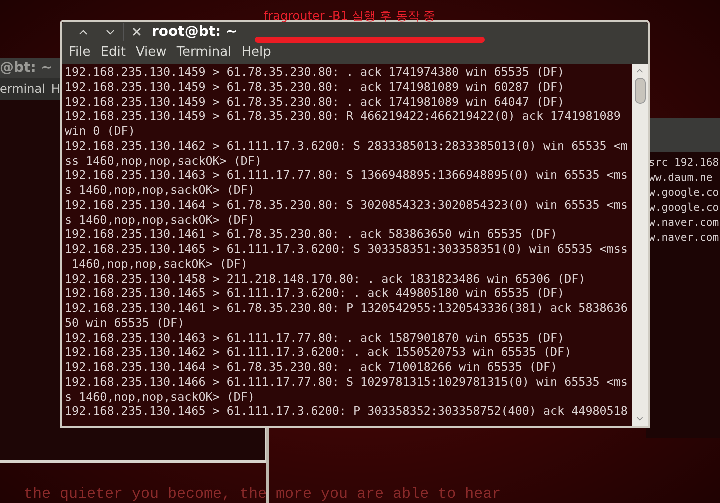 Image resolution: width=720 pixels, height=503 pixels. I want to click on terminal-line: 192.168.235.130.1459 > 61.78.35.230.80: . ack 1741981089 win 64047 (DF), so click(315, 102).